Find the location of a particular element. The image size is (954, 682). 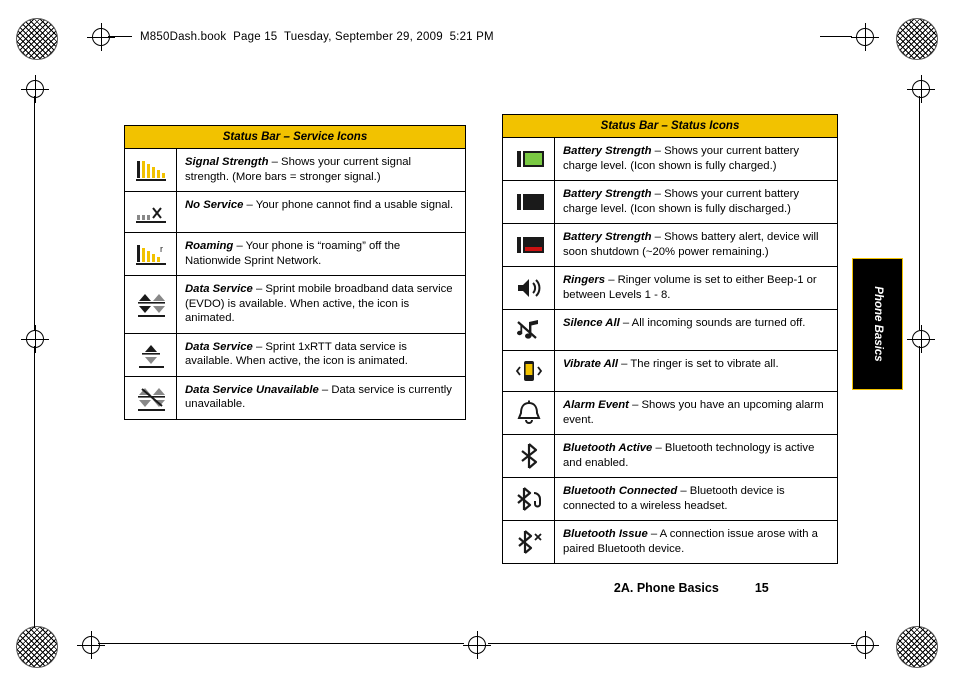

silence-all-icon is located at coordinates (529, 330).